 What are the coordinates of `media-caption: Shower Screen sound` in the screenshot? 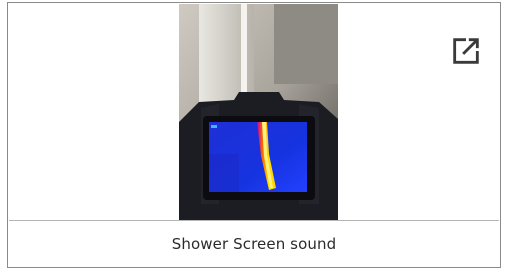 It's located at (254, 244).